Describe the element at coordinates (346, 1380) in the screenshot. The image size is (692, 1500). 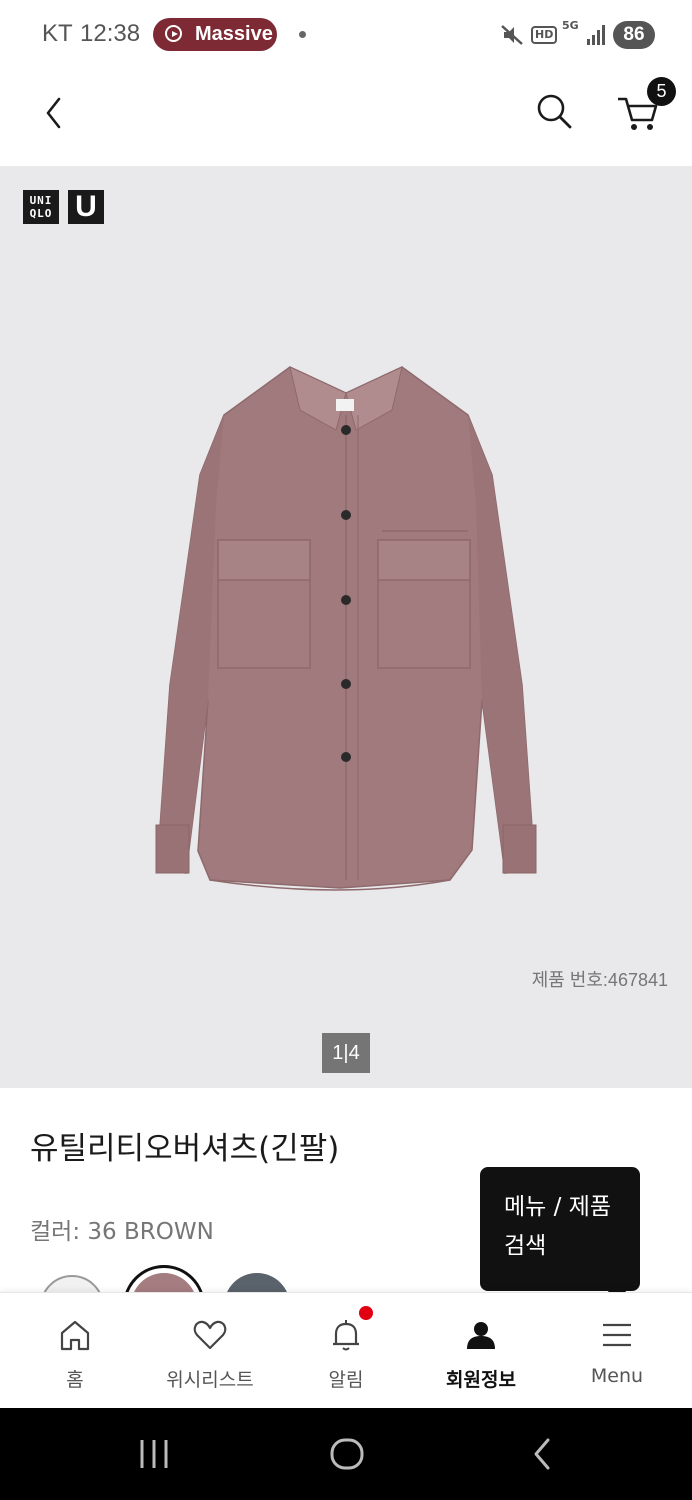
I see `nav-notifications-label: 알림` at that location.